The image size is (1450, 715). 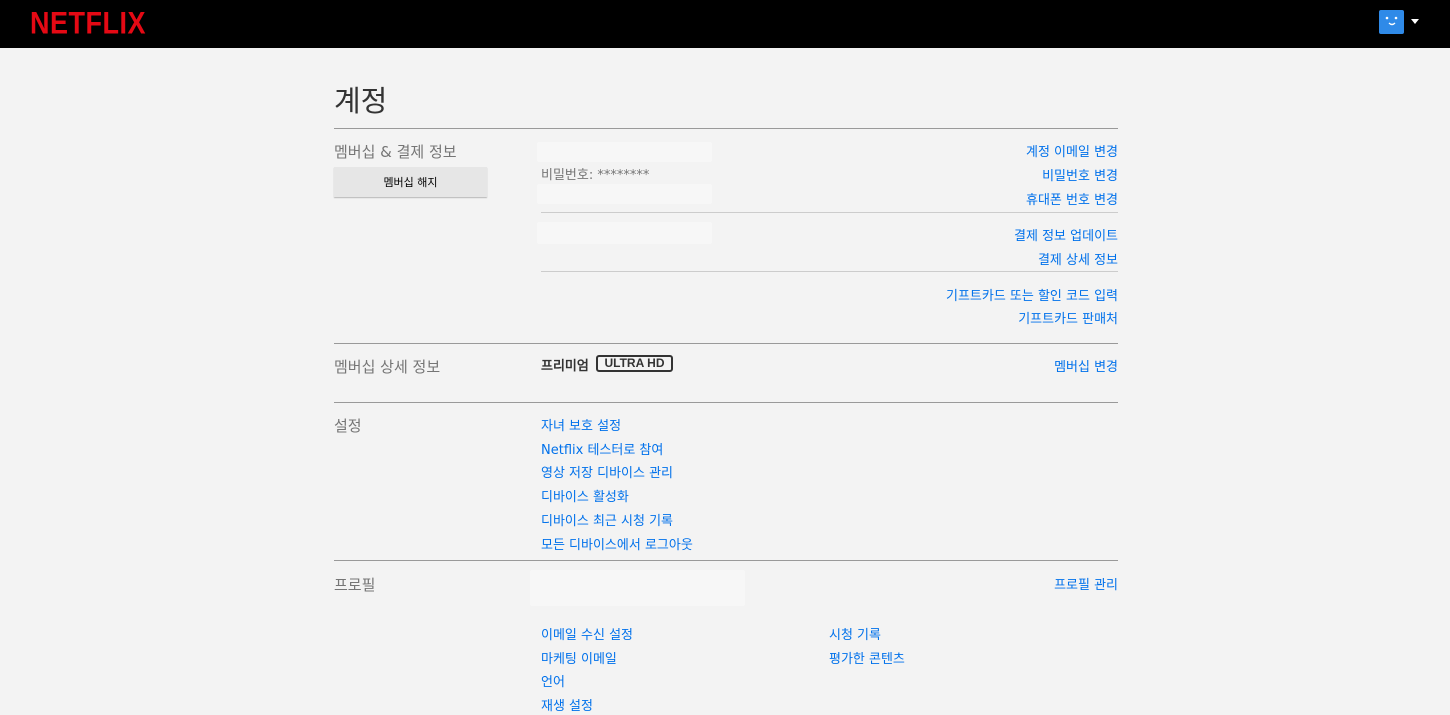 What do you see at coordinates (361, 101) in the screenshot?
I see `page-title: 계정` at bounding box center [361, 101].